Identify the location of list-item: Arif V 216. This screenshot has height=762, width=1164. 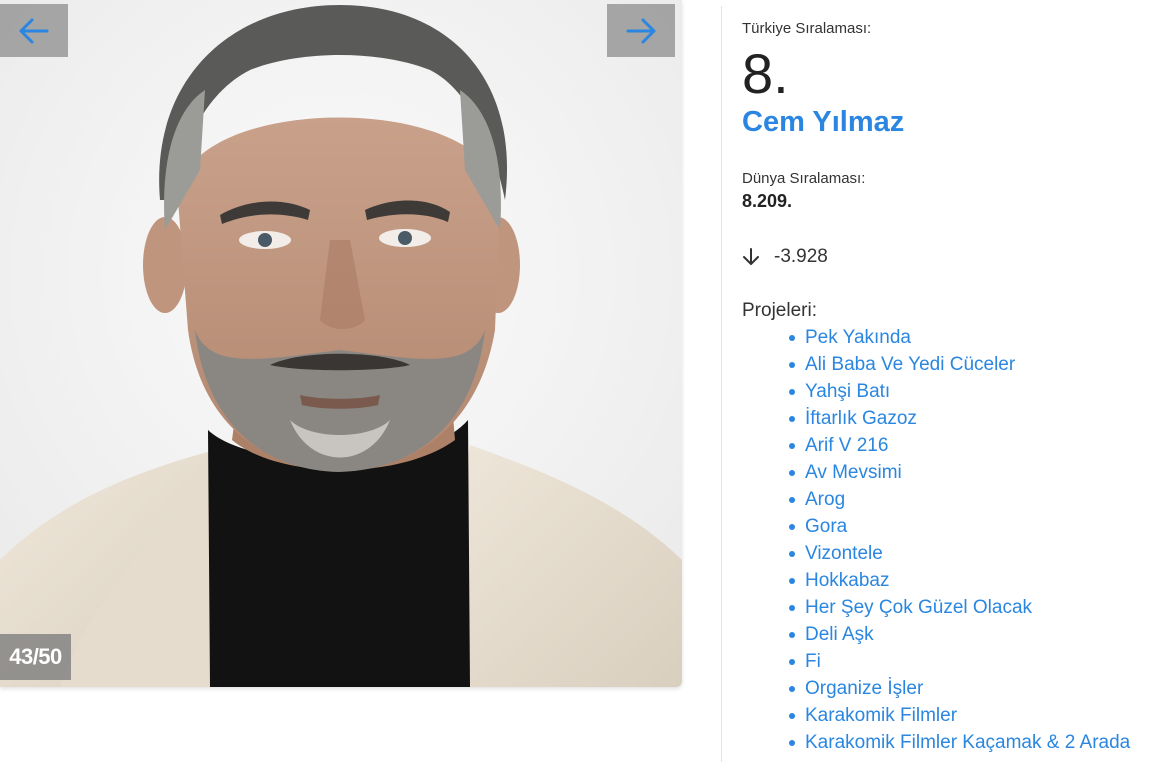
(959, 447).